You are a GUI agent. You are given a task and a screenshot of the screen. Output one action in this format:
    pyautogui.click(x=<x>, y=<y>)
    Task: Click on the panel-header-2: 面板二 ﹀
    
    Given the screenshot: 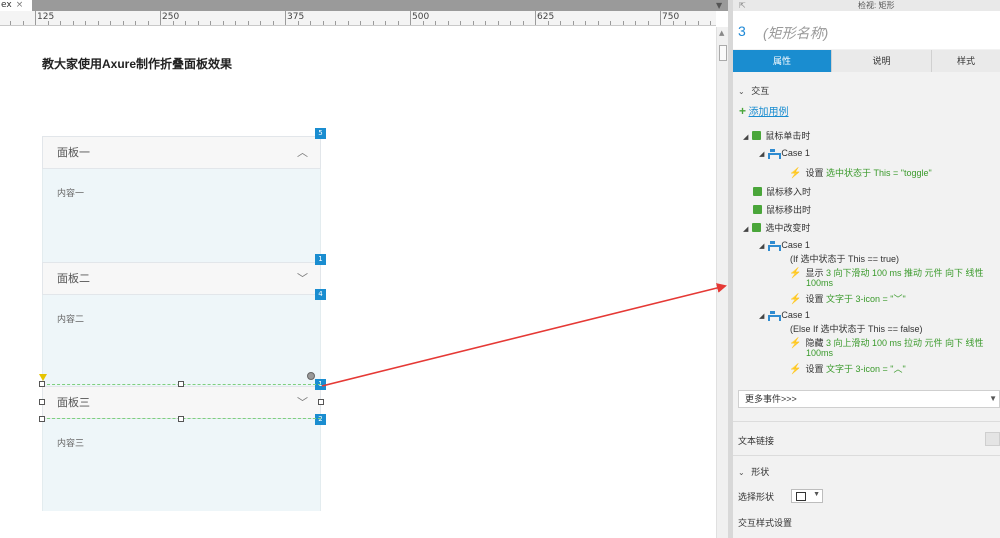 What is the action you would take?
    pyautogui.click(x=181, y=278)
    